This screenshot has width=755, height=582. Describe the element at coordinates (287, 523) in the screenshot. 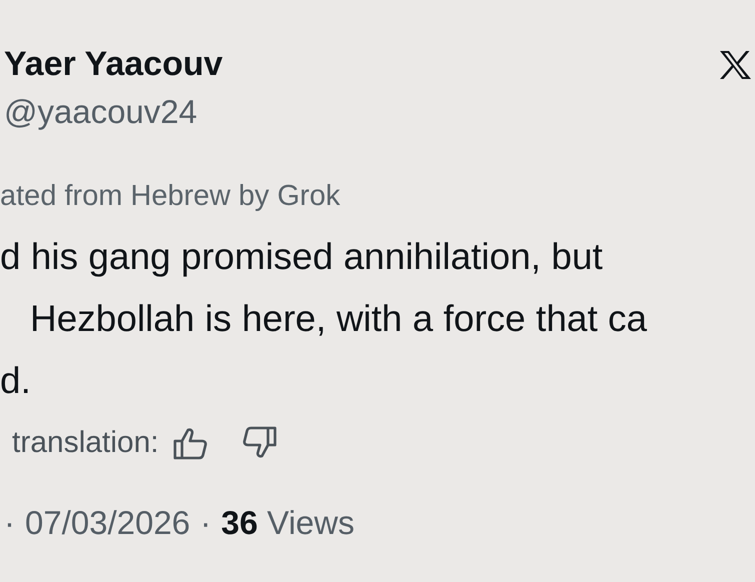

I see `view-count: 36 Views` at that location.